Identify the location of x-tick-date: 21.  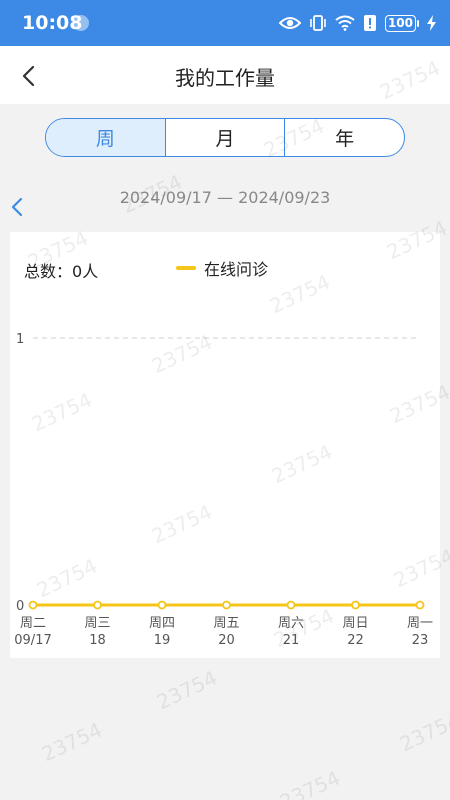
(291, 640).